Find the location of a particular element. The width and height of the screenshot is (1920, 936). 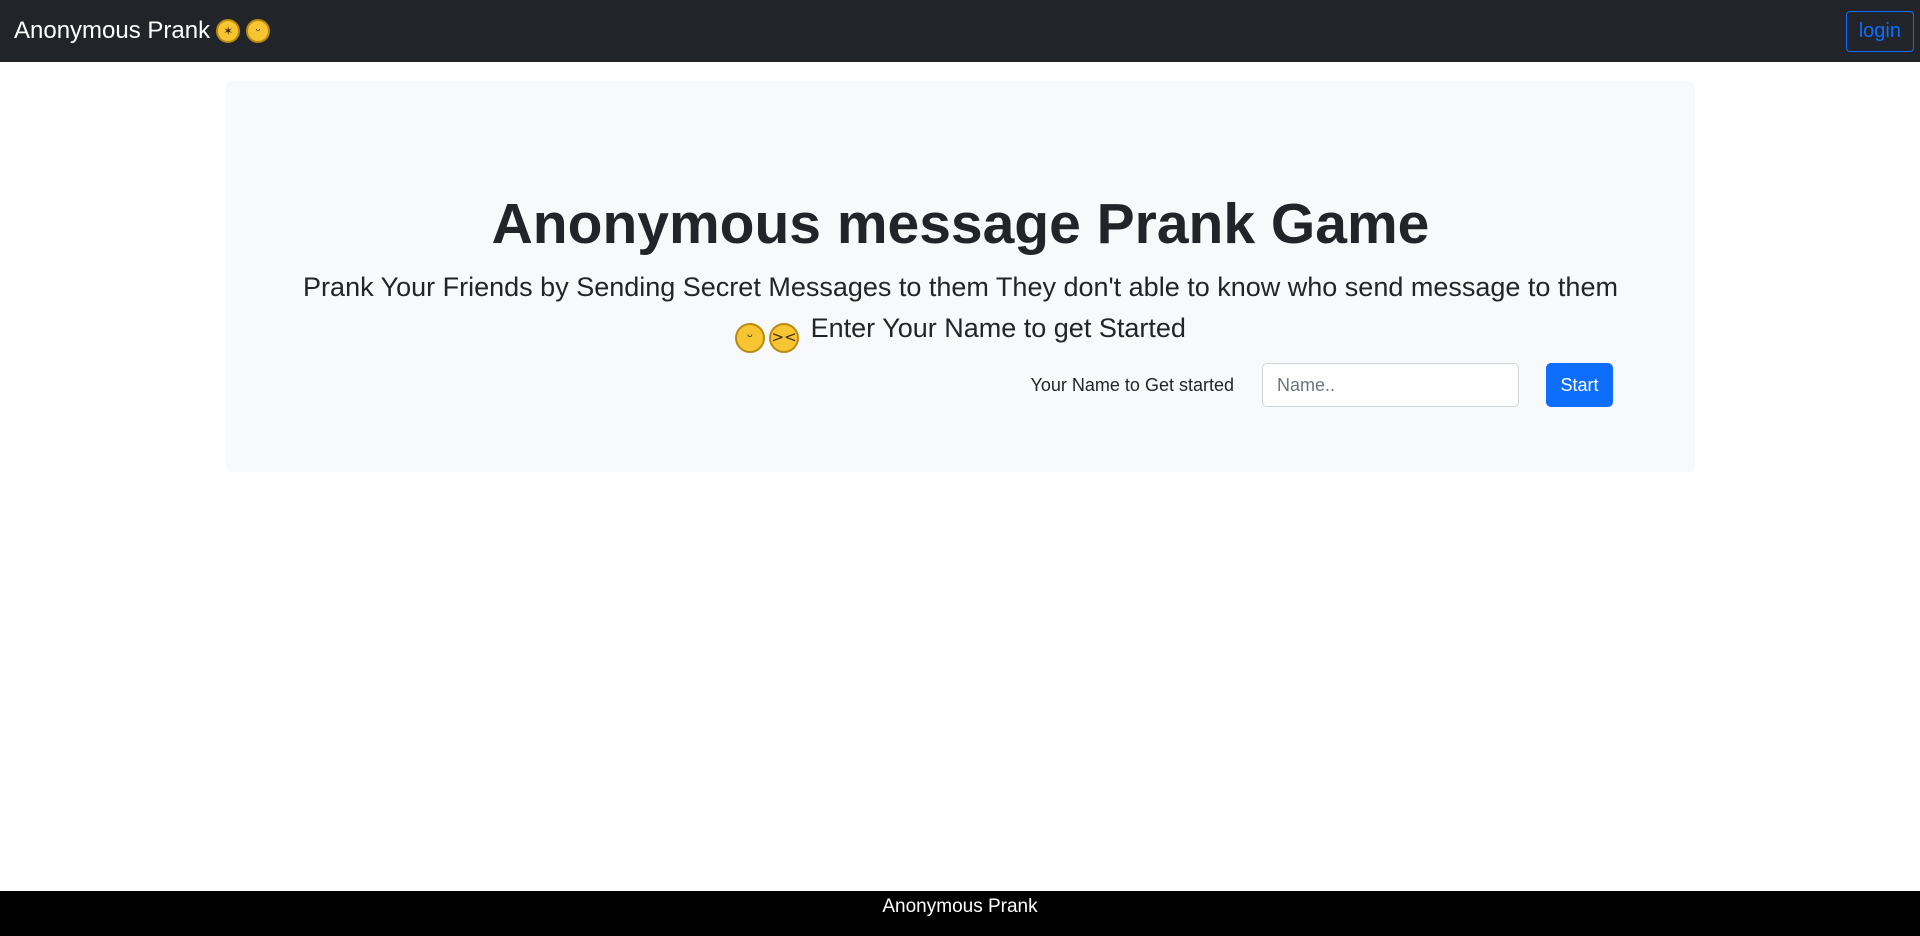

grinning-squinting-emoji-icon: ᵕ is located at coordinates (258, 31).